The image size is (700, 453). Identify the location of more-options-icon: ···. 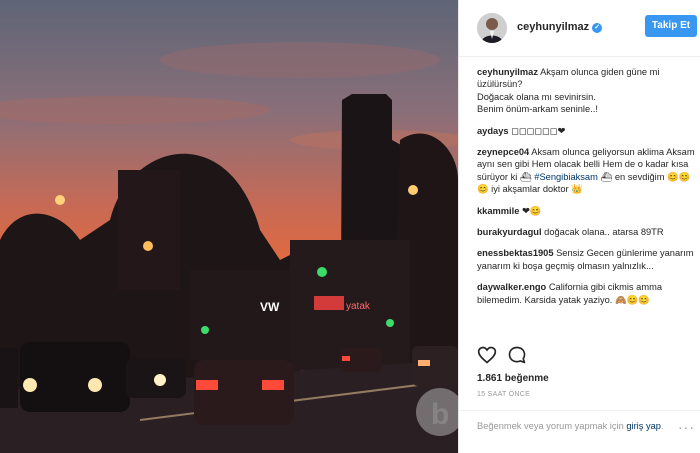
(686, 427).